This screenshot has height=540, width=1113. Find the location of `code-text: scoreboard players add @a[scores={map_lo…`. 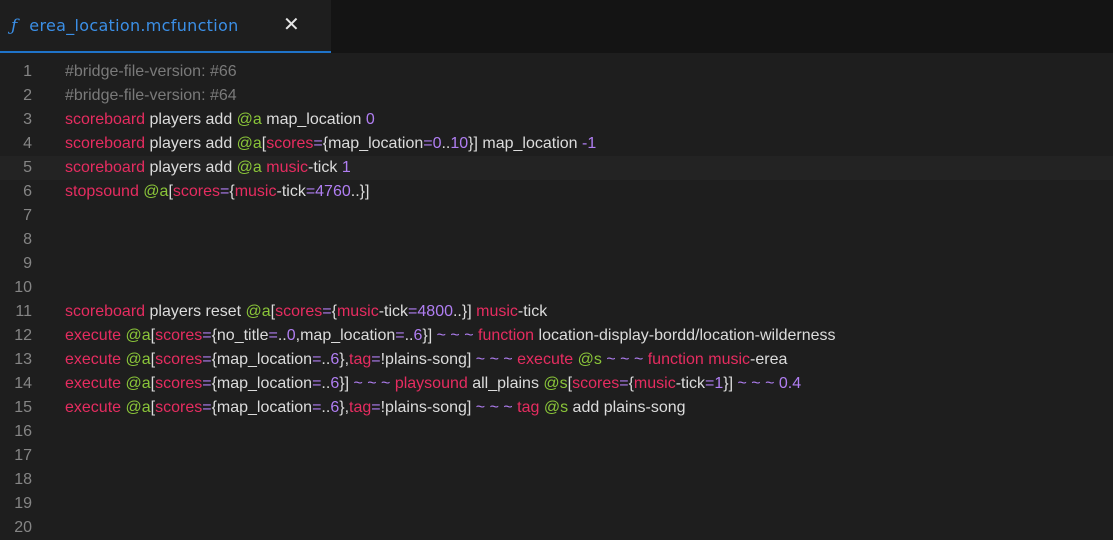

code-text: scoreboard players add @a[scores={map_lo… is located at coordinates (330, 144).